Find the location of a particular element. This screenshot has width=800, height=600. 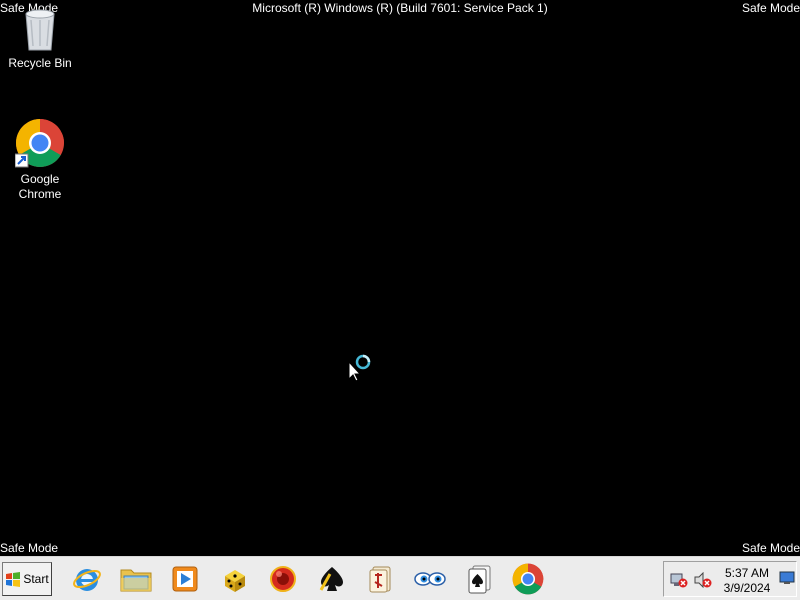

start-label: Start is located at coordinates (36, 579).